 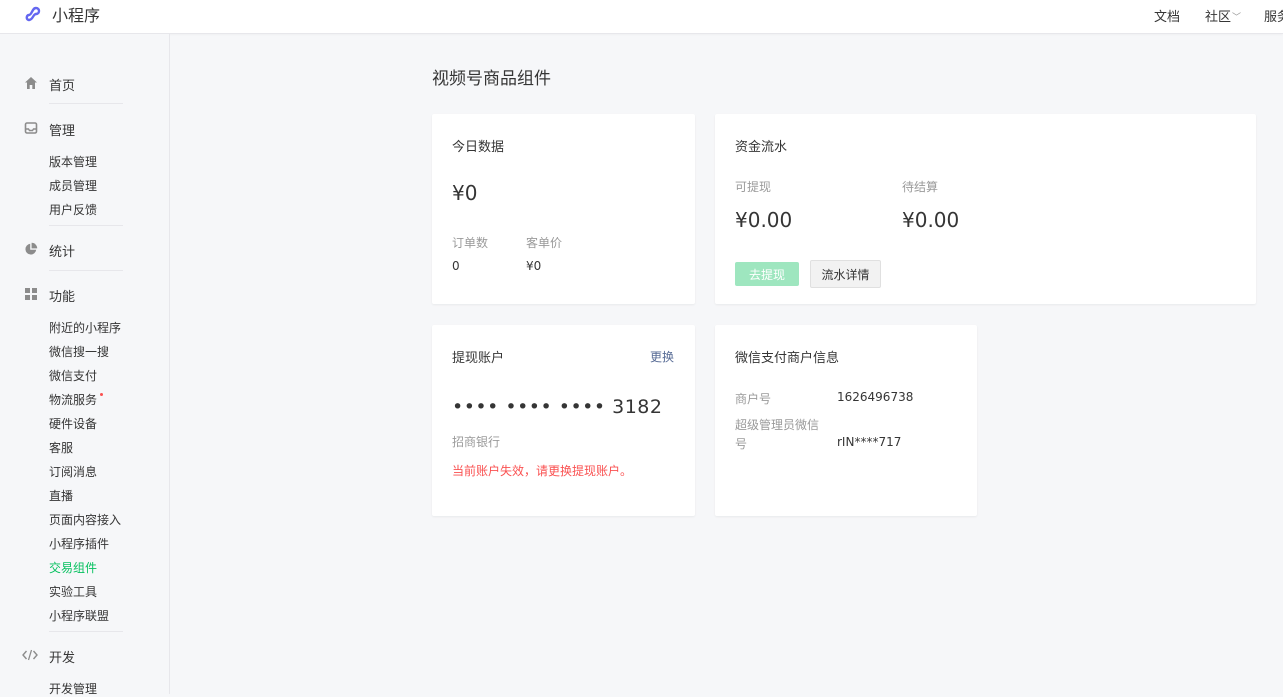 I want to click on sidebar-item-hardware: 硬件设备, so click(x=73, y=423).